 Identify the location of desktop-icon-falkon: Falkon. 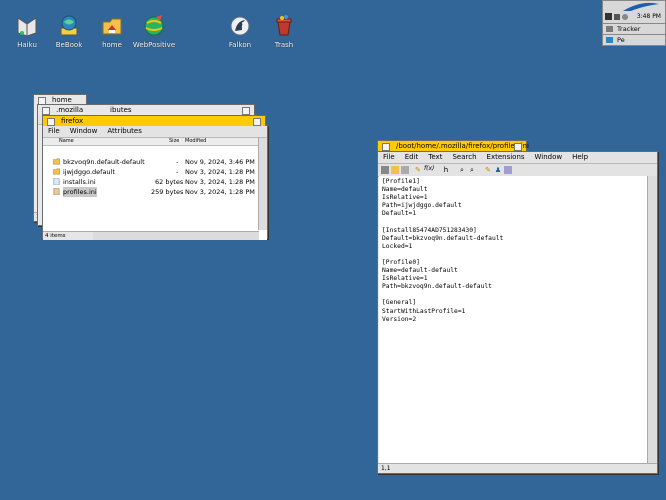
(240, 31).